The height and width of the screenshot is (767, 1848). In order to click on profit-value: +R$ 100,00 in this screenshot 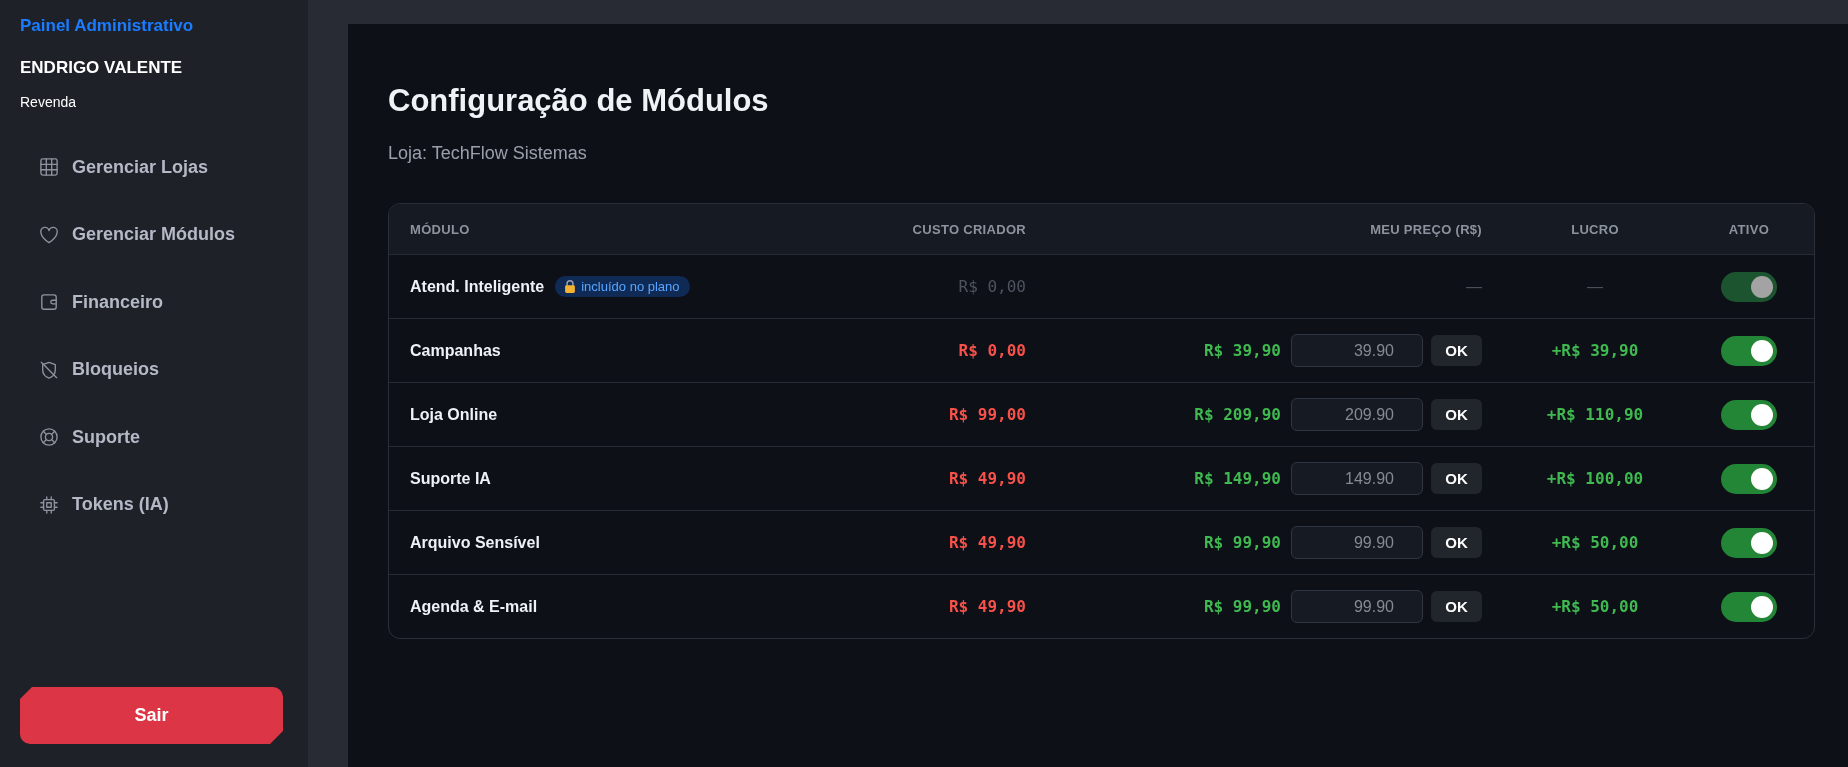, I will do `click(1595, 478)`.